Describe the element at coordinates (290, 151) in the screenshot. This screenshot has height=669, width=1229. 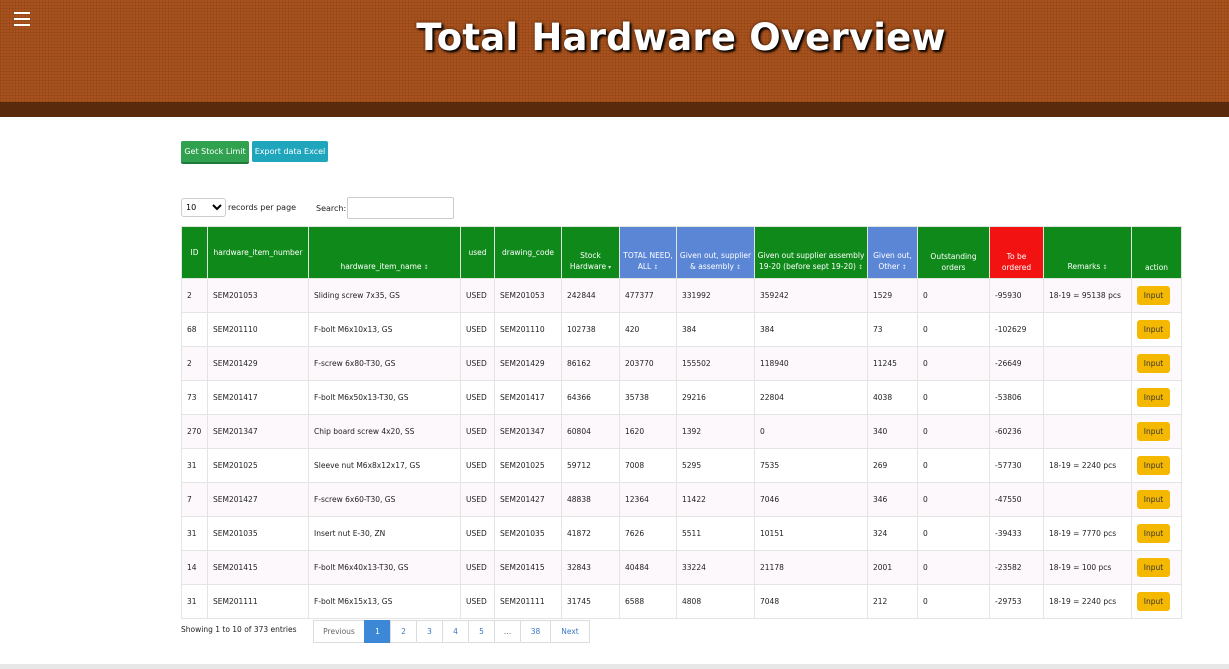
I see `export-excel-button: Export data Excel` at that location.